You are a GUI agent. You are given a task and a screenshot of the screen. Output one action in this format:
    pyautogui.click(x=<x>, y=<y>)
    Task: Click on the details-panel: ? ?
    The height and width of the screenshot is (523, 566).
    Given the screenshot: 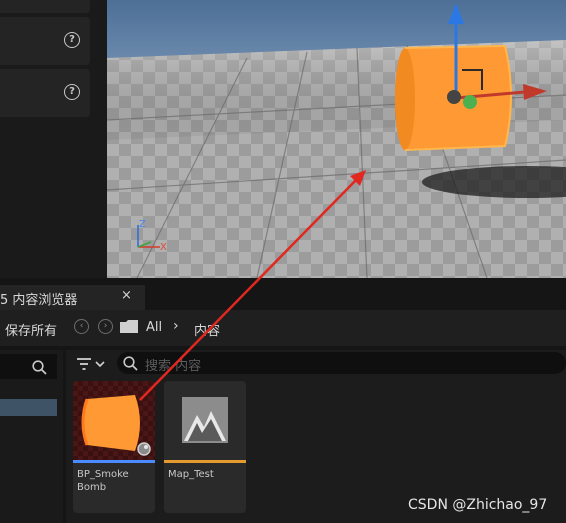 What is the action you would take?
    pyautogui.click(x=53, y=139)
    